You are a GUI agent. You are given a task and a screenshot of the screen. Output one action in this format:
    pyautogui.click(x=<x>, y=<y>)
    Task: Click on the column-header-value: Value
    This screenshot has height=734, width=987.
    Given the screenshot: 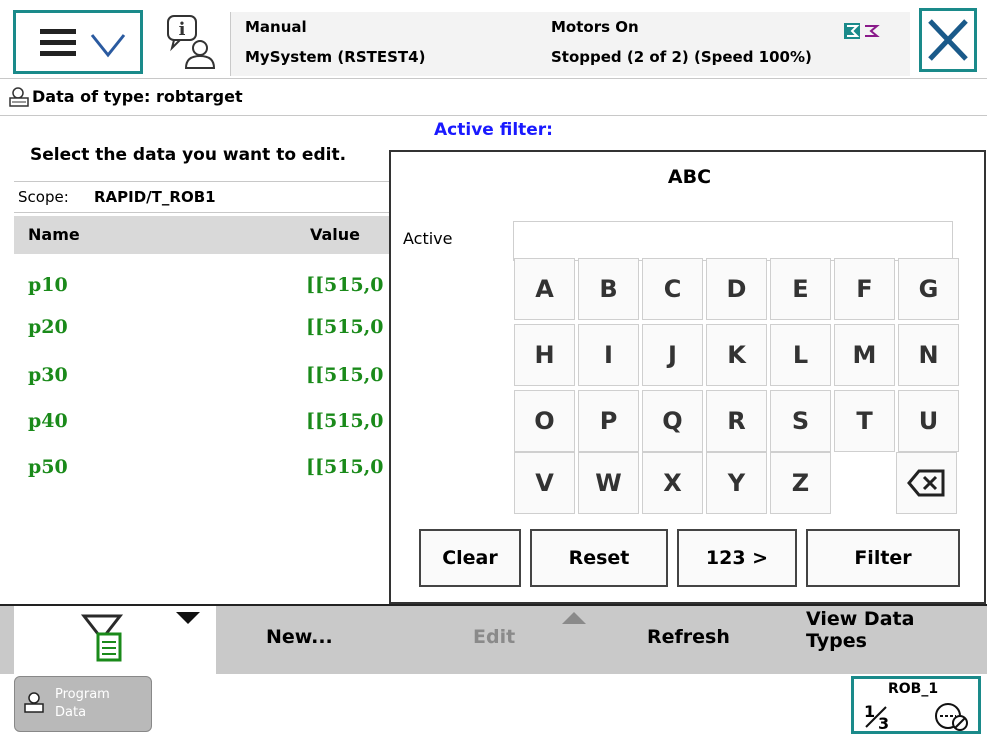 What is the action you would take?
    pyautogui.click(x=335, y=234)
    